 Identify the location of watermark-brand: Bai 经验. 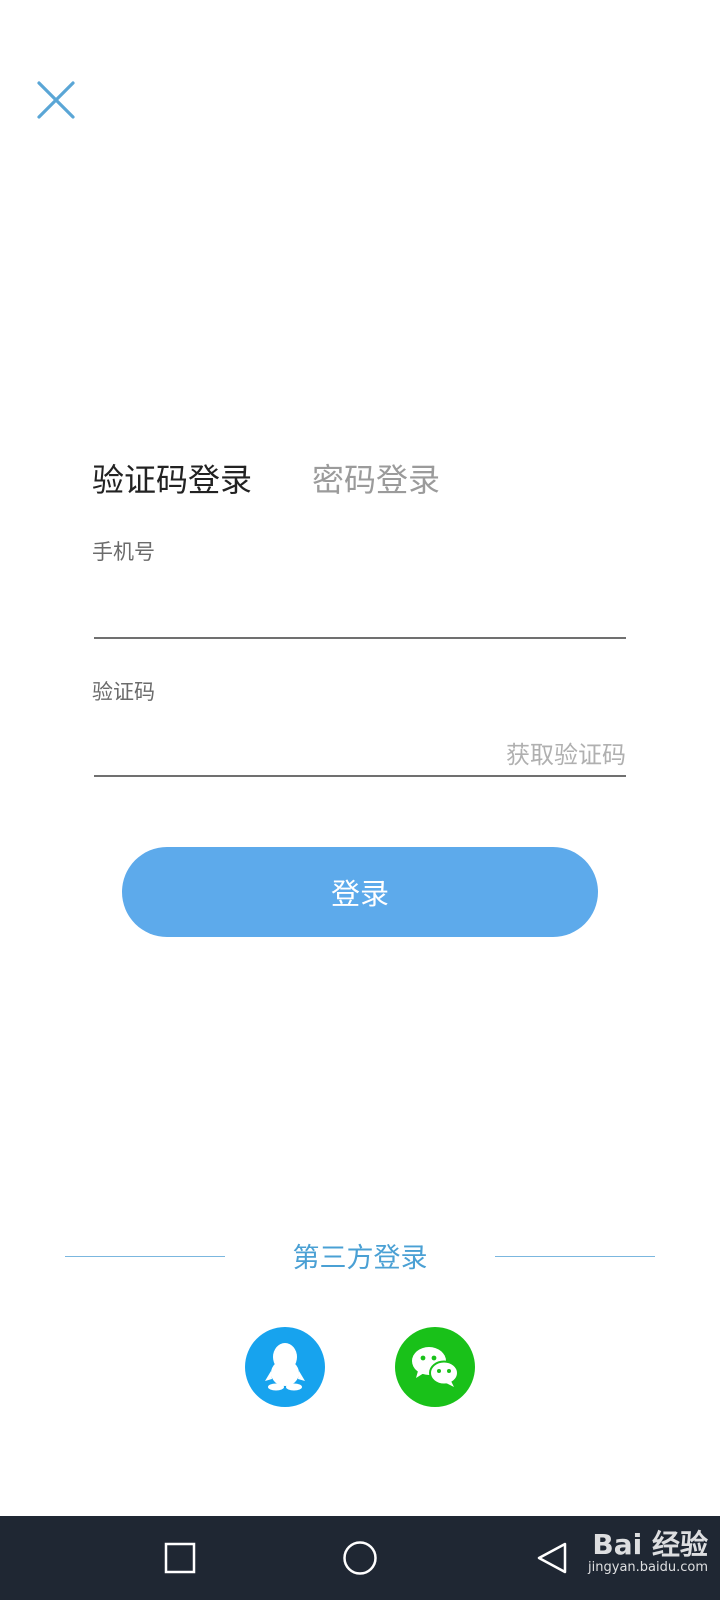
(650, 1544).